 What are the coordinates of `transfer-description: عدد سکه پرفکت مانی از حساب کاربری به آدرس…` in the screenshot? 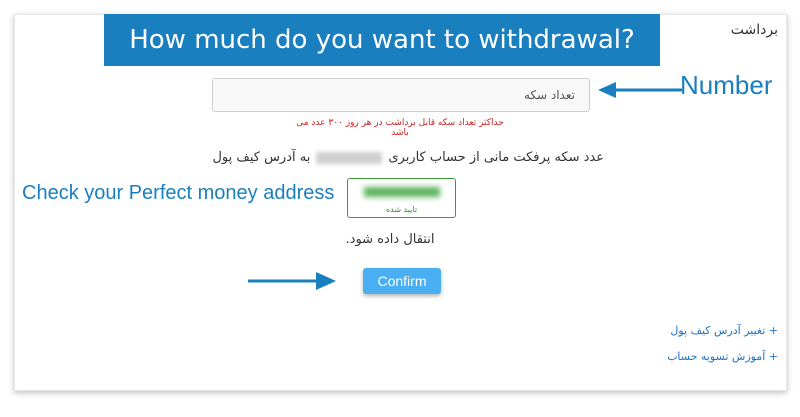 It's located at (408, 157).